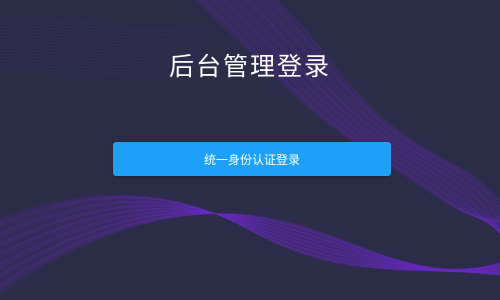 Image resolution: width=500 pixels, height=300 pixels. What do you see at coordinates (249, 66) in the screenshot?
I see `page-title: 后台管理登录` at bounding box center [249, 66].